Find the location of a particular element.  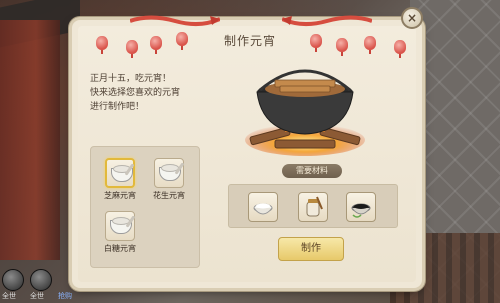

recipe-name: 白糖元宵 is located at coordinates (120, 248).